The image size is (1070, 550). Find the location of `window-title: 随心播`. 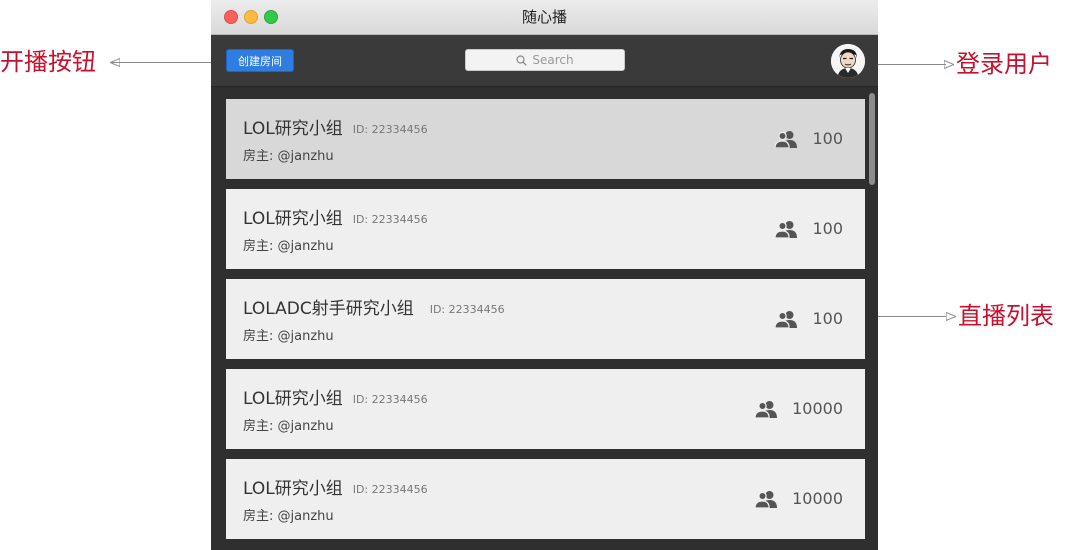

window-title: 随心播 is located at coordinates (544, 17).